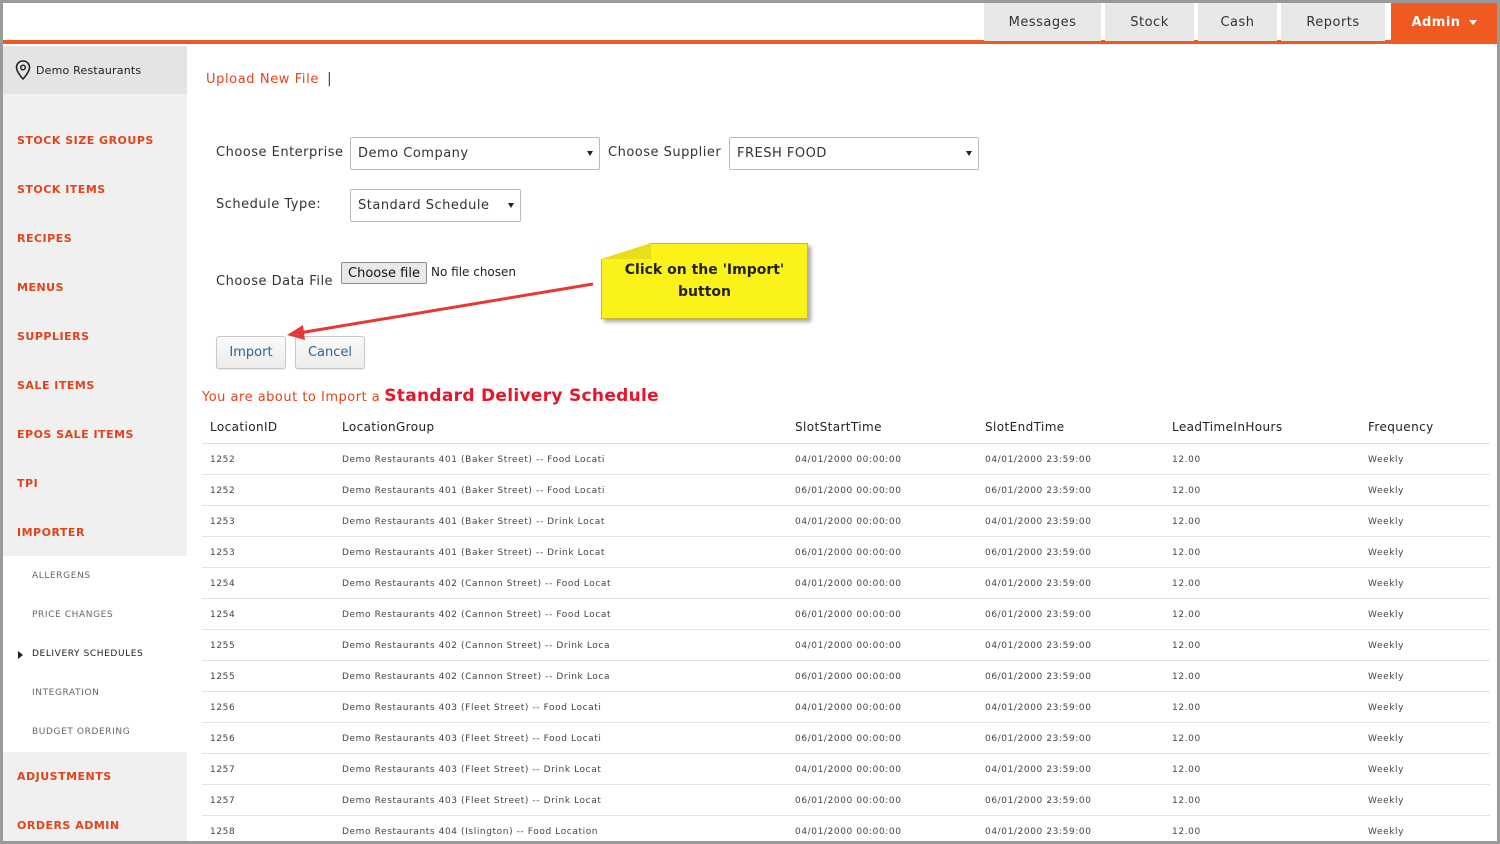  What do you see at coordinates (53, 336) in the screenshot?
I see `sidebar-item-suppliers: SUPPLIERS` at bounding box center [53, 336].